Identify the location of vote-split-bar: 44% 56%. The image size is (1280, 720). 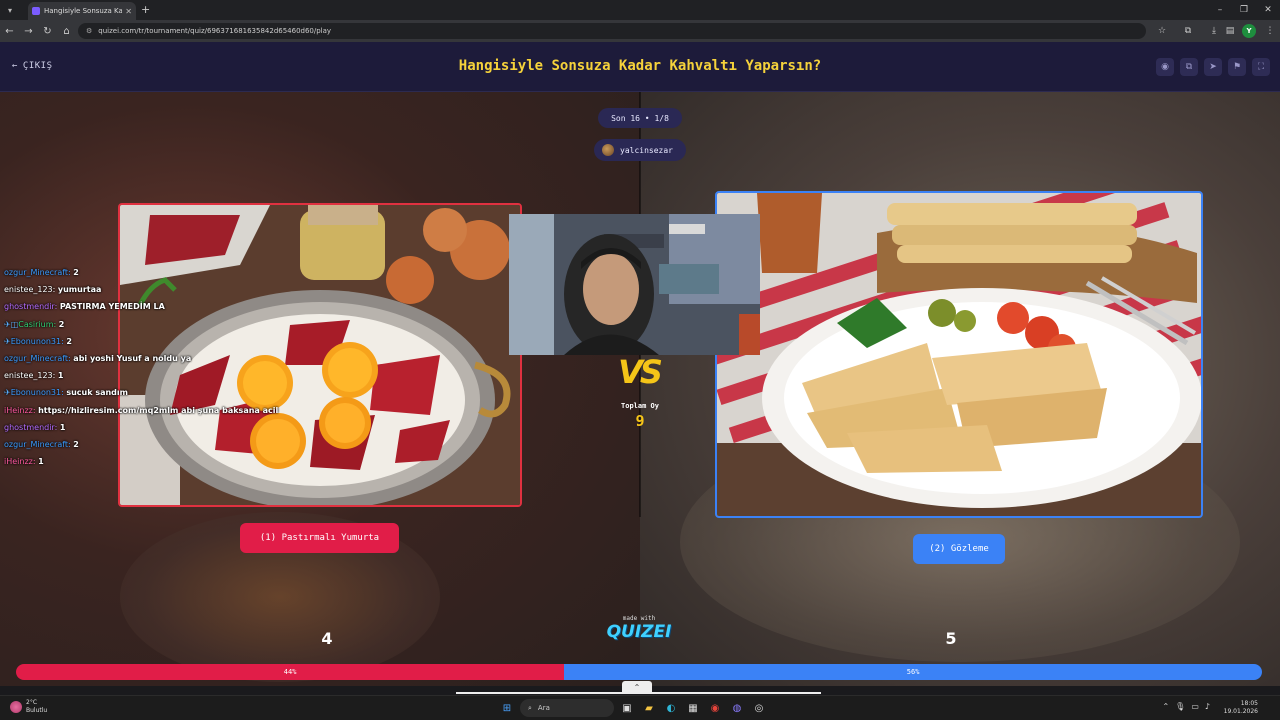
(639, 672).